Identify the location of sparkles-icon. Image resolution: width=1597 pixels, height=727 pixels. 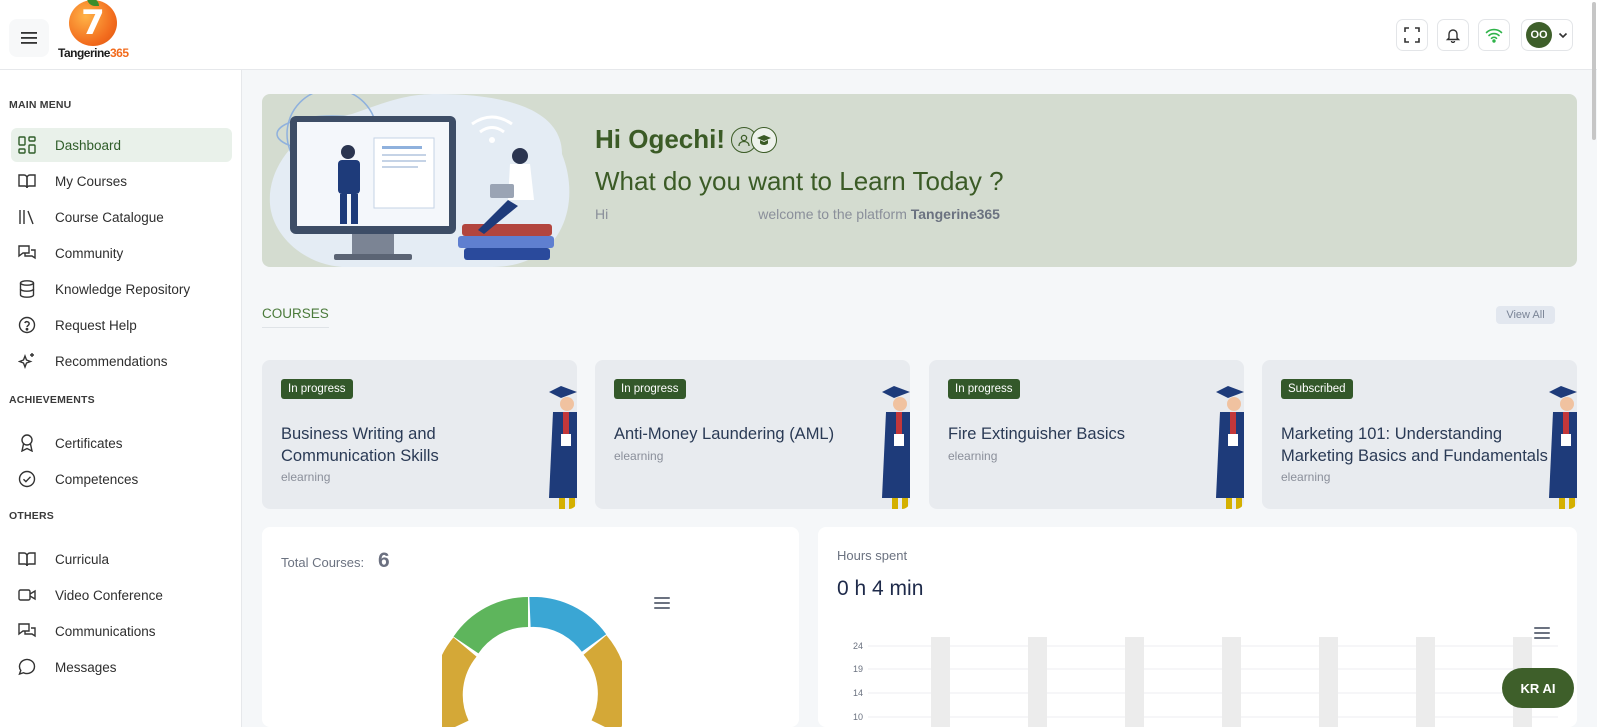
(27, 361).